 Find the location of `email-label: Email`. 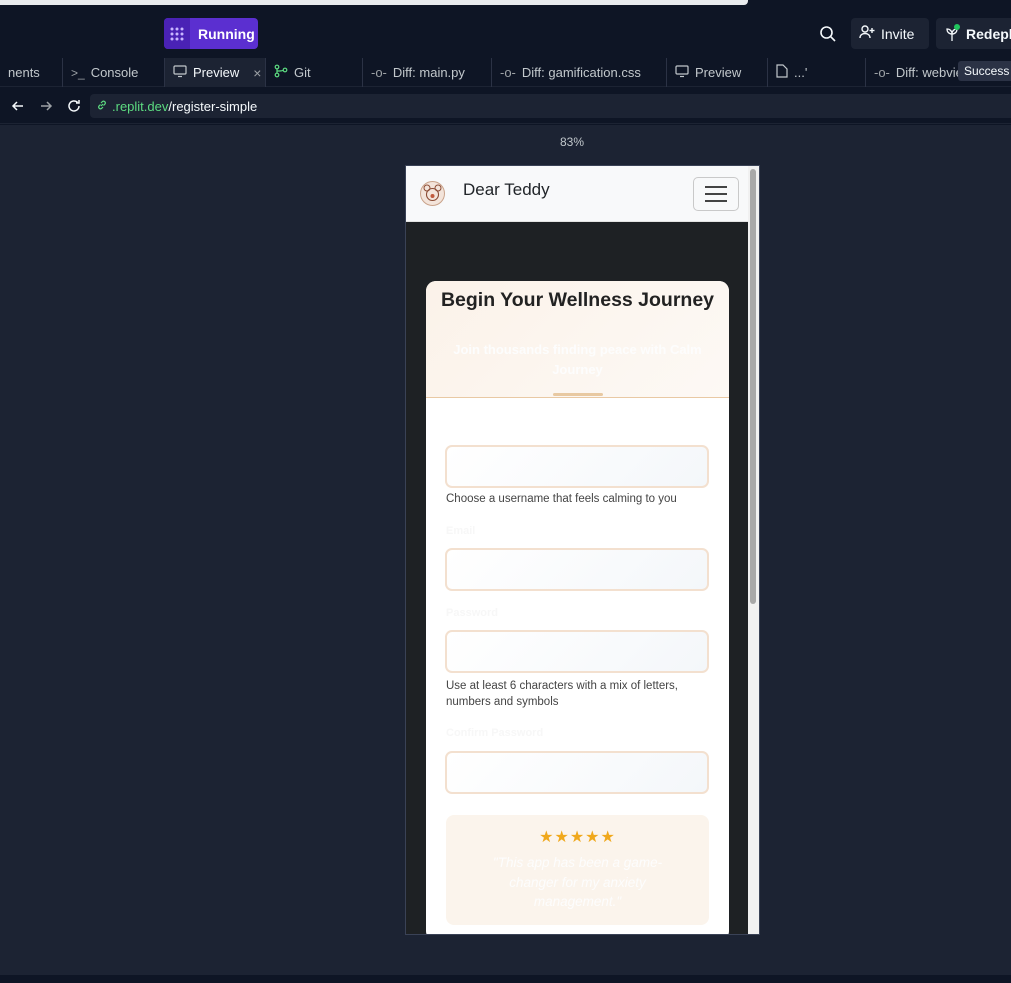

email-label: Email is located at coordinates (461, 531).